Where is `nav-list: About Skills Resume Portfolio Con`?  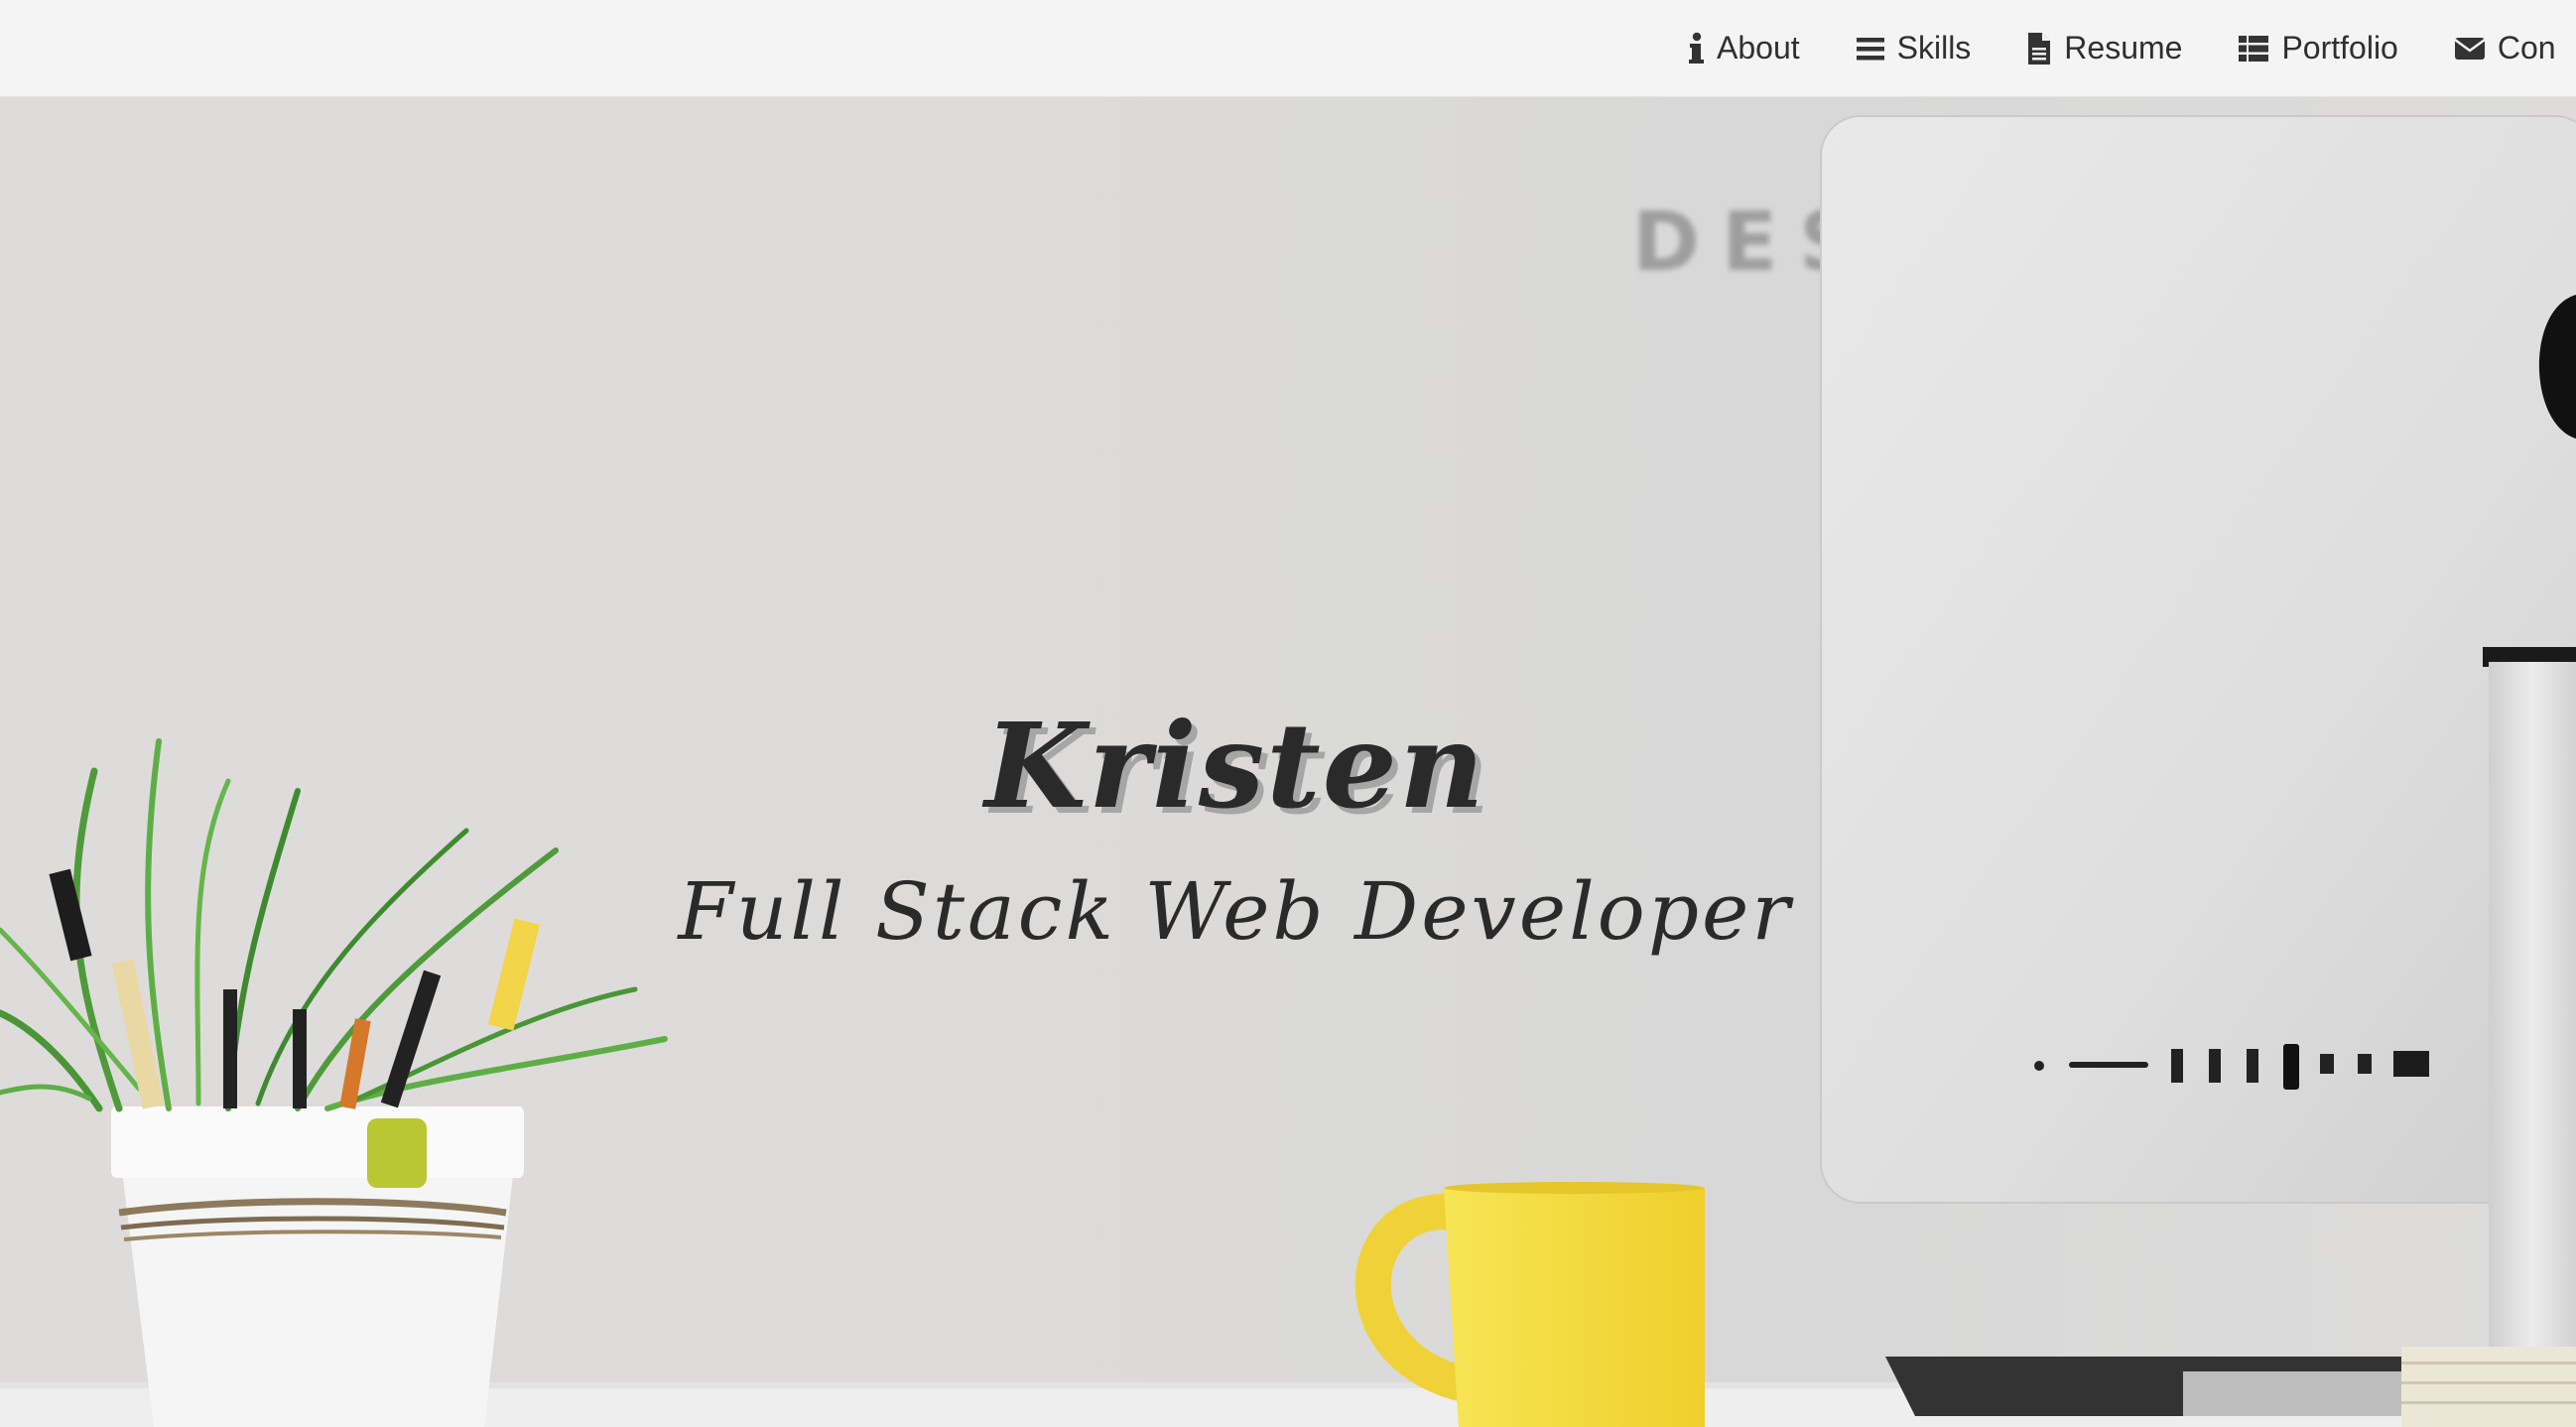
nav-list: About Skills Resume Portfolio Con is located at coordinates (2132, 48).